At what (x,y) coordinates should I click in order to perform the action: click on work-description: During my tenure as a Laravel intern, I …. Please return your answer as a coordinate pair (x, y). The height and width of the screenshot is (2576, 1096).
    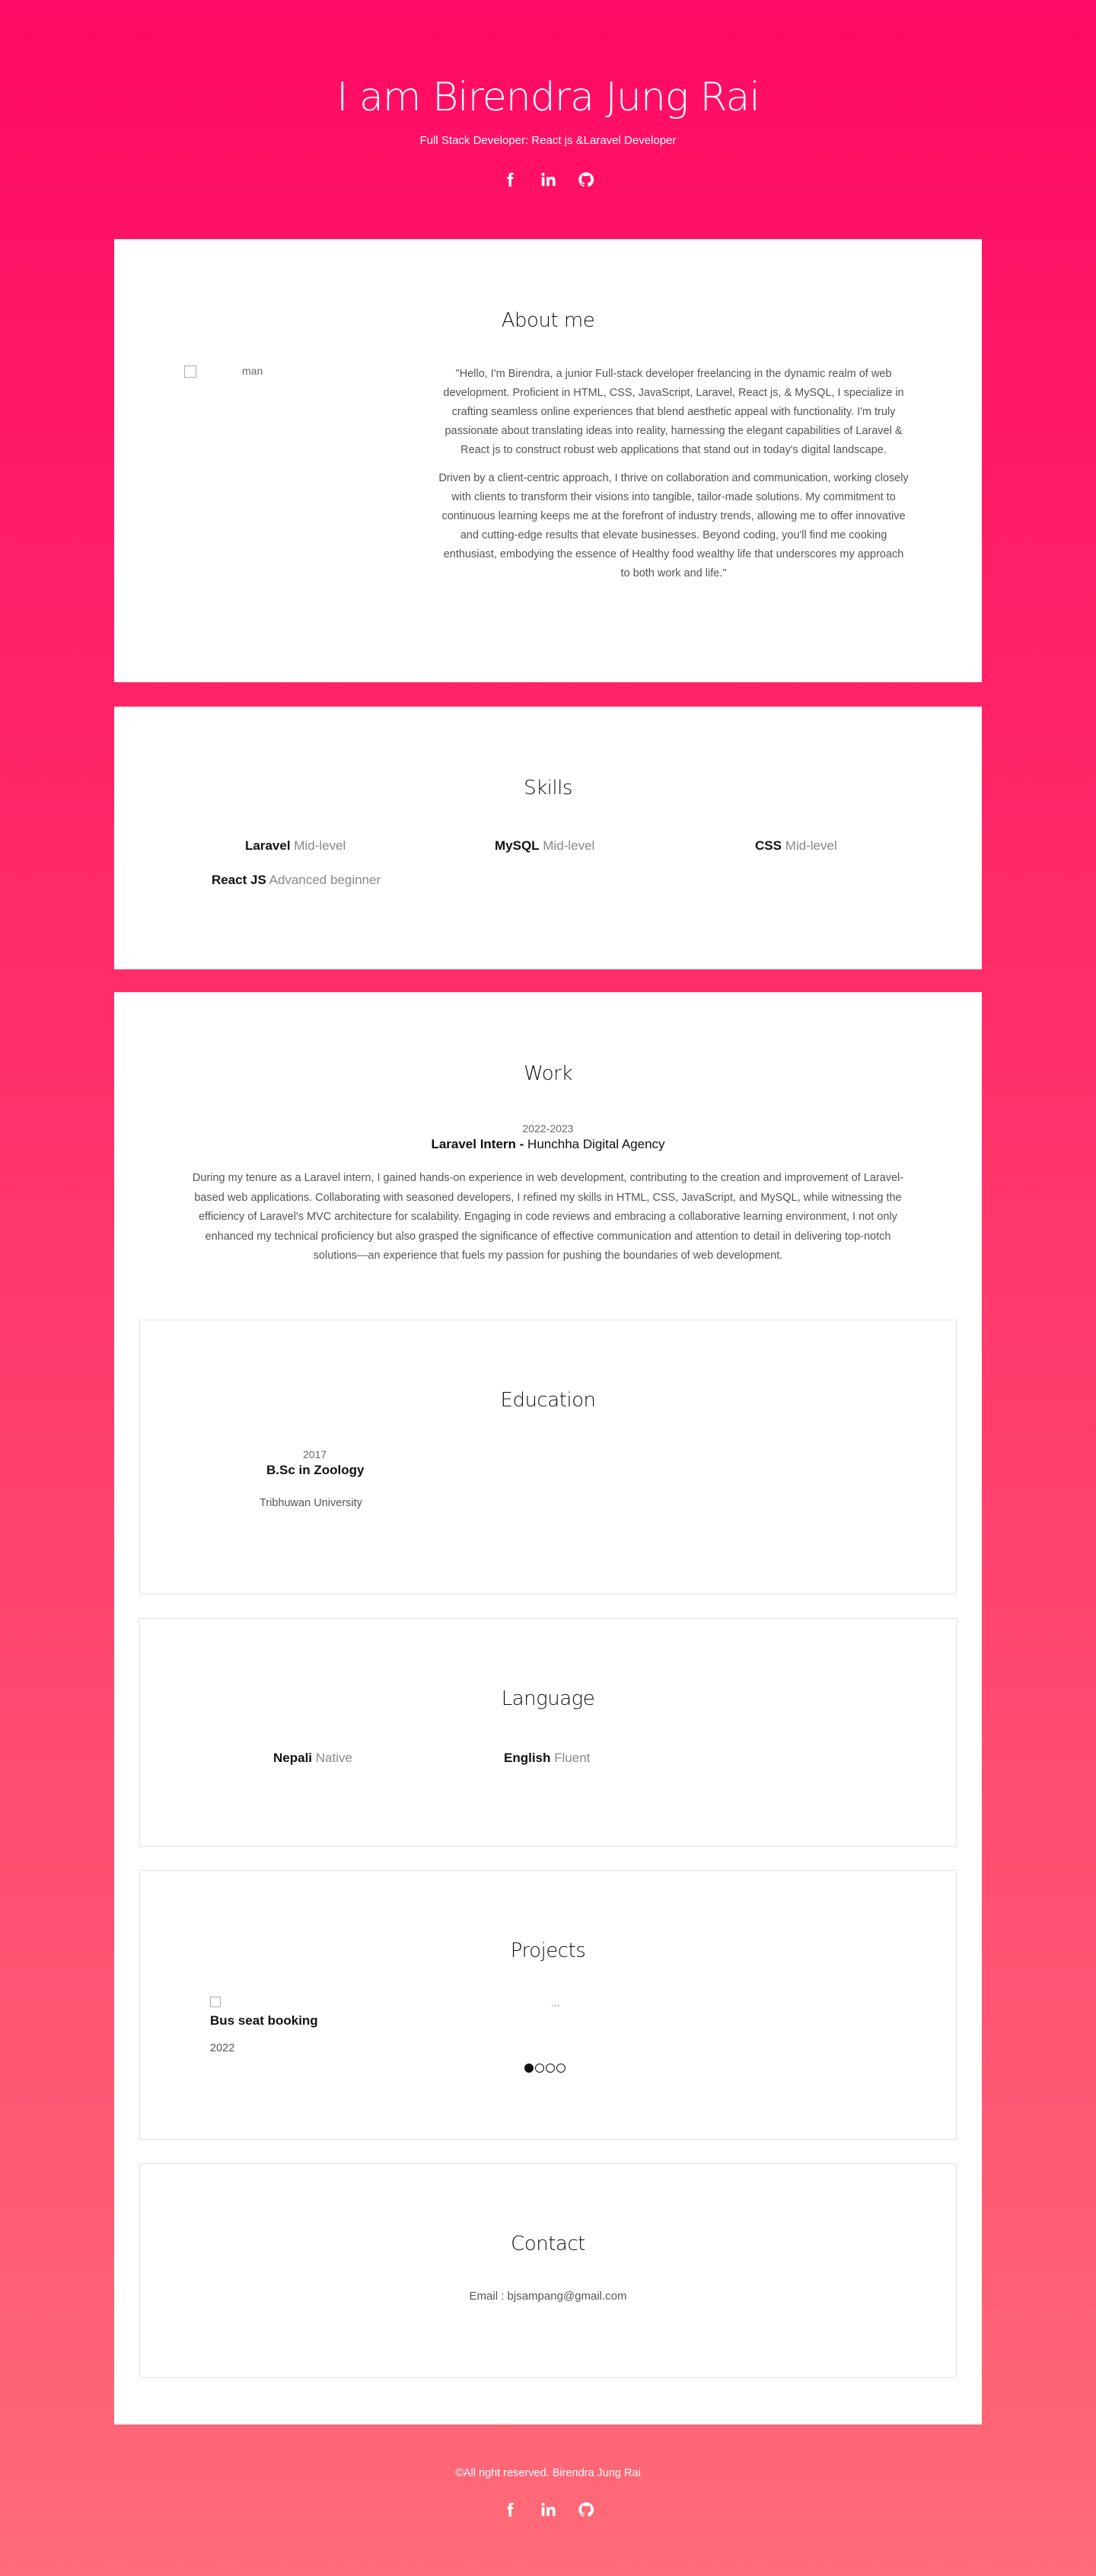
    Looking at the image, I should click on (548, 1217).